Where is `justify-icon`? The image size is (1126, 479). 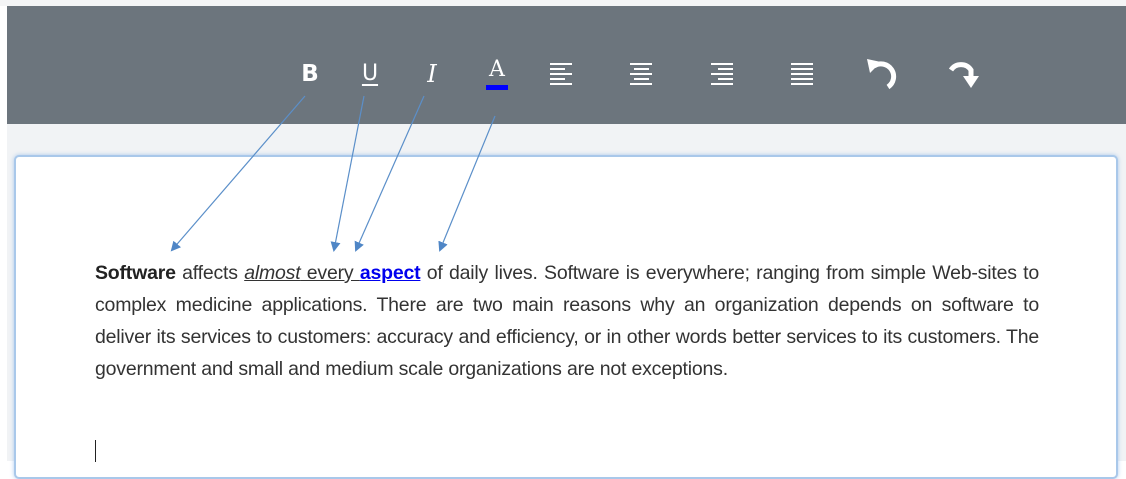
justify-icon is located at coordinates (802, 74).